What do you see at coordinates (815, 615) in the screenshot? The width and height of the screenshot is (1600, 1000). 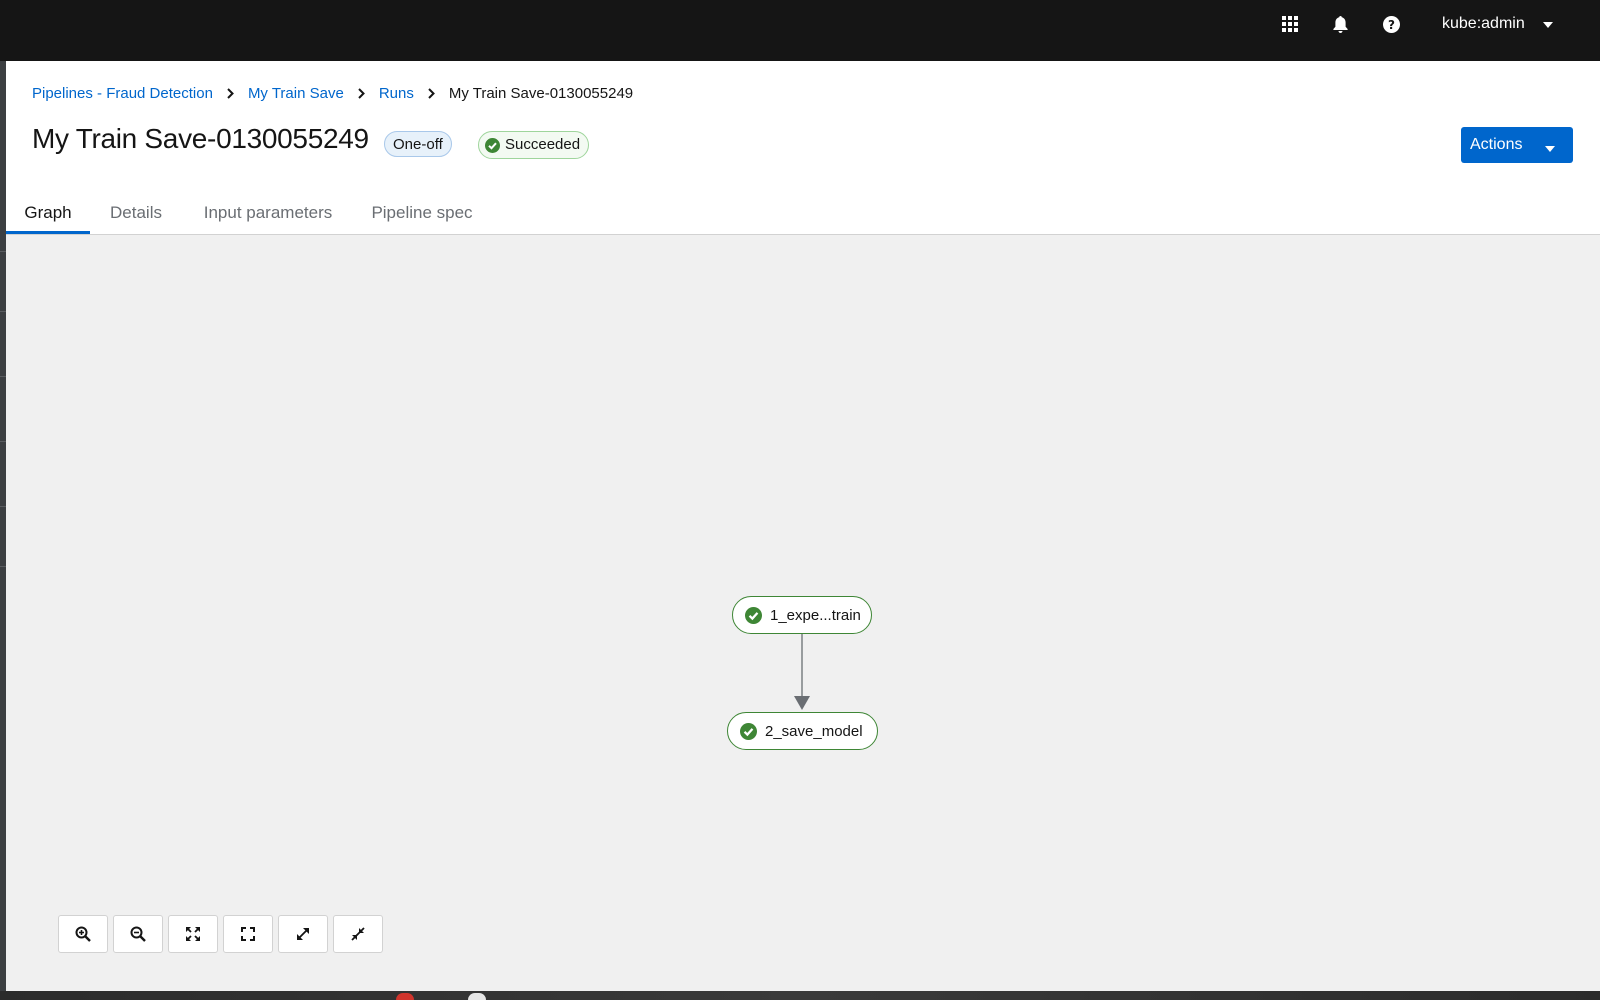 I see `graph-node-label: 1_expe...train` at bounding box center [815, 615].